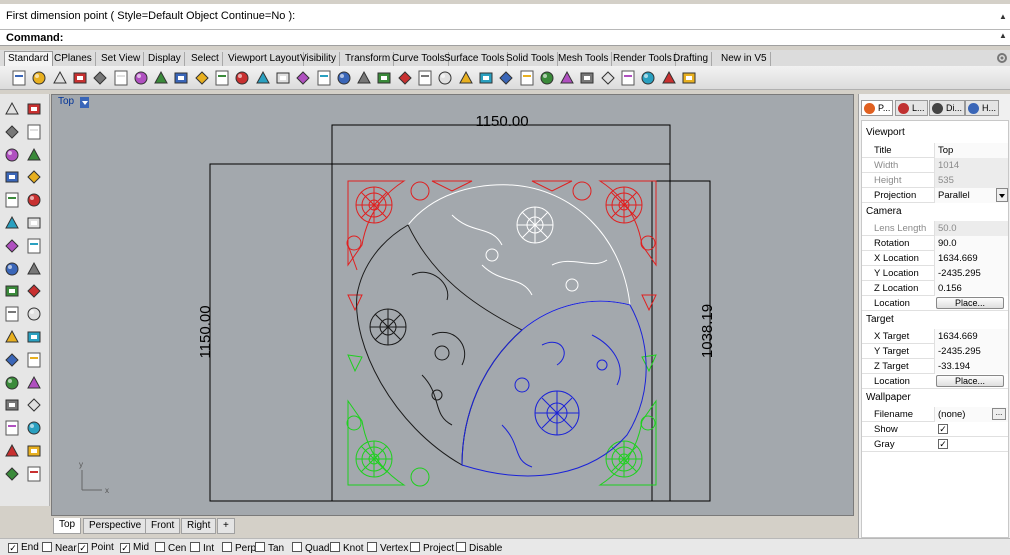 The width and height of the screenshot is (1010, 555). What do you see at coordinates (23, 548) in the screenshot?
I see `osnap-end: ✓ End` at bounding box center [23, 548].